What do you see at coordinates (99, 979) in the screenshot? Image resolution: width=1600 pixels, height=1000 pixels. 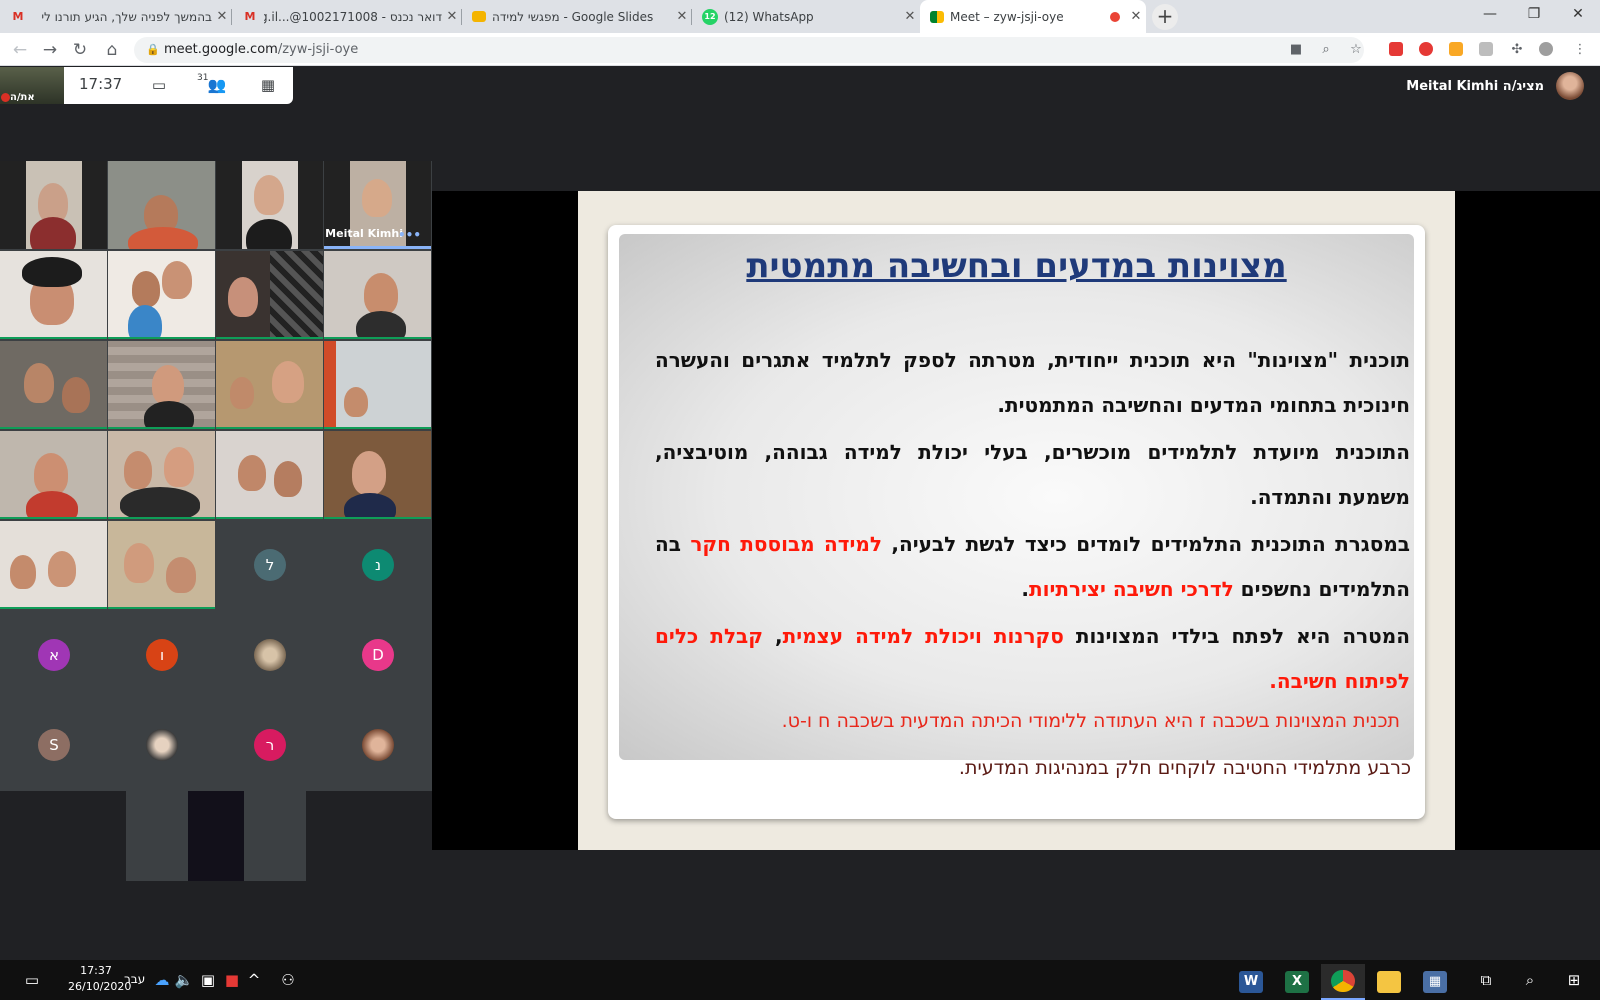 I see `taskbar-clock: 17:37 26/10/2020` at bounding box center [99, 979].